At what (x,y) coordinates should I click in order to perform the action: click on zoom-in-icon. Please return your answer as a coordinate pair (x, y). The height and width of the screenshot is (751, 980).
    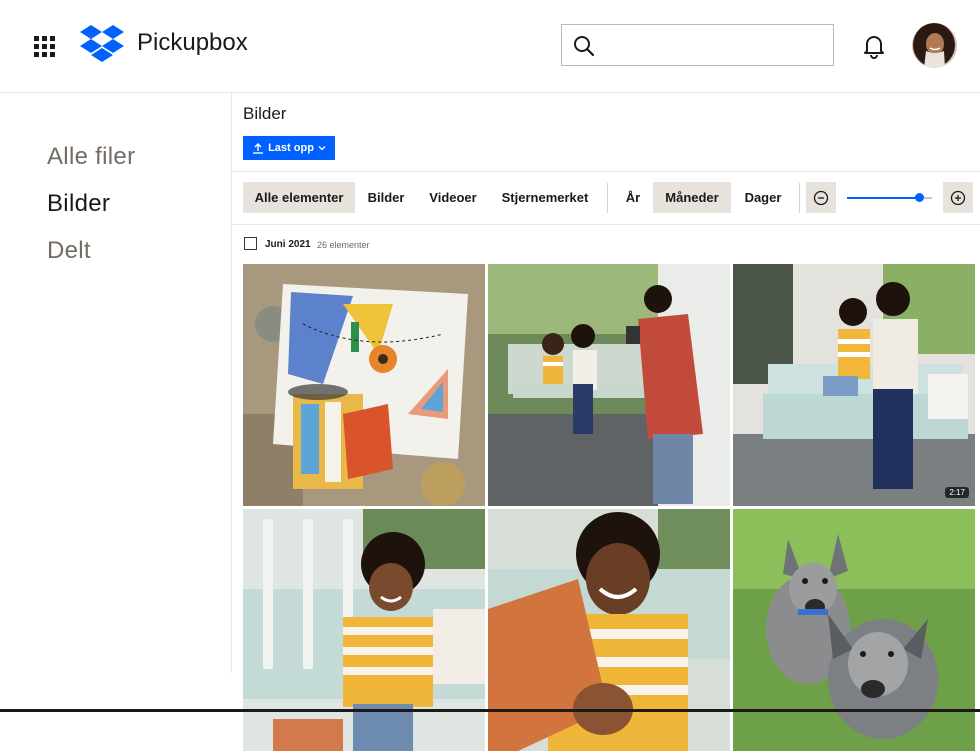
    Looking at the image, I should click on (958, 198).